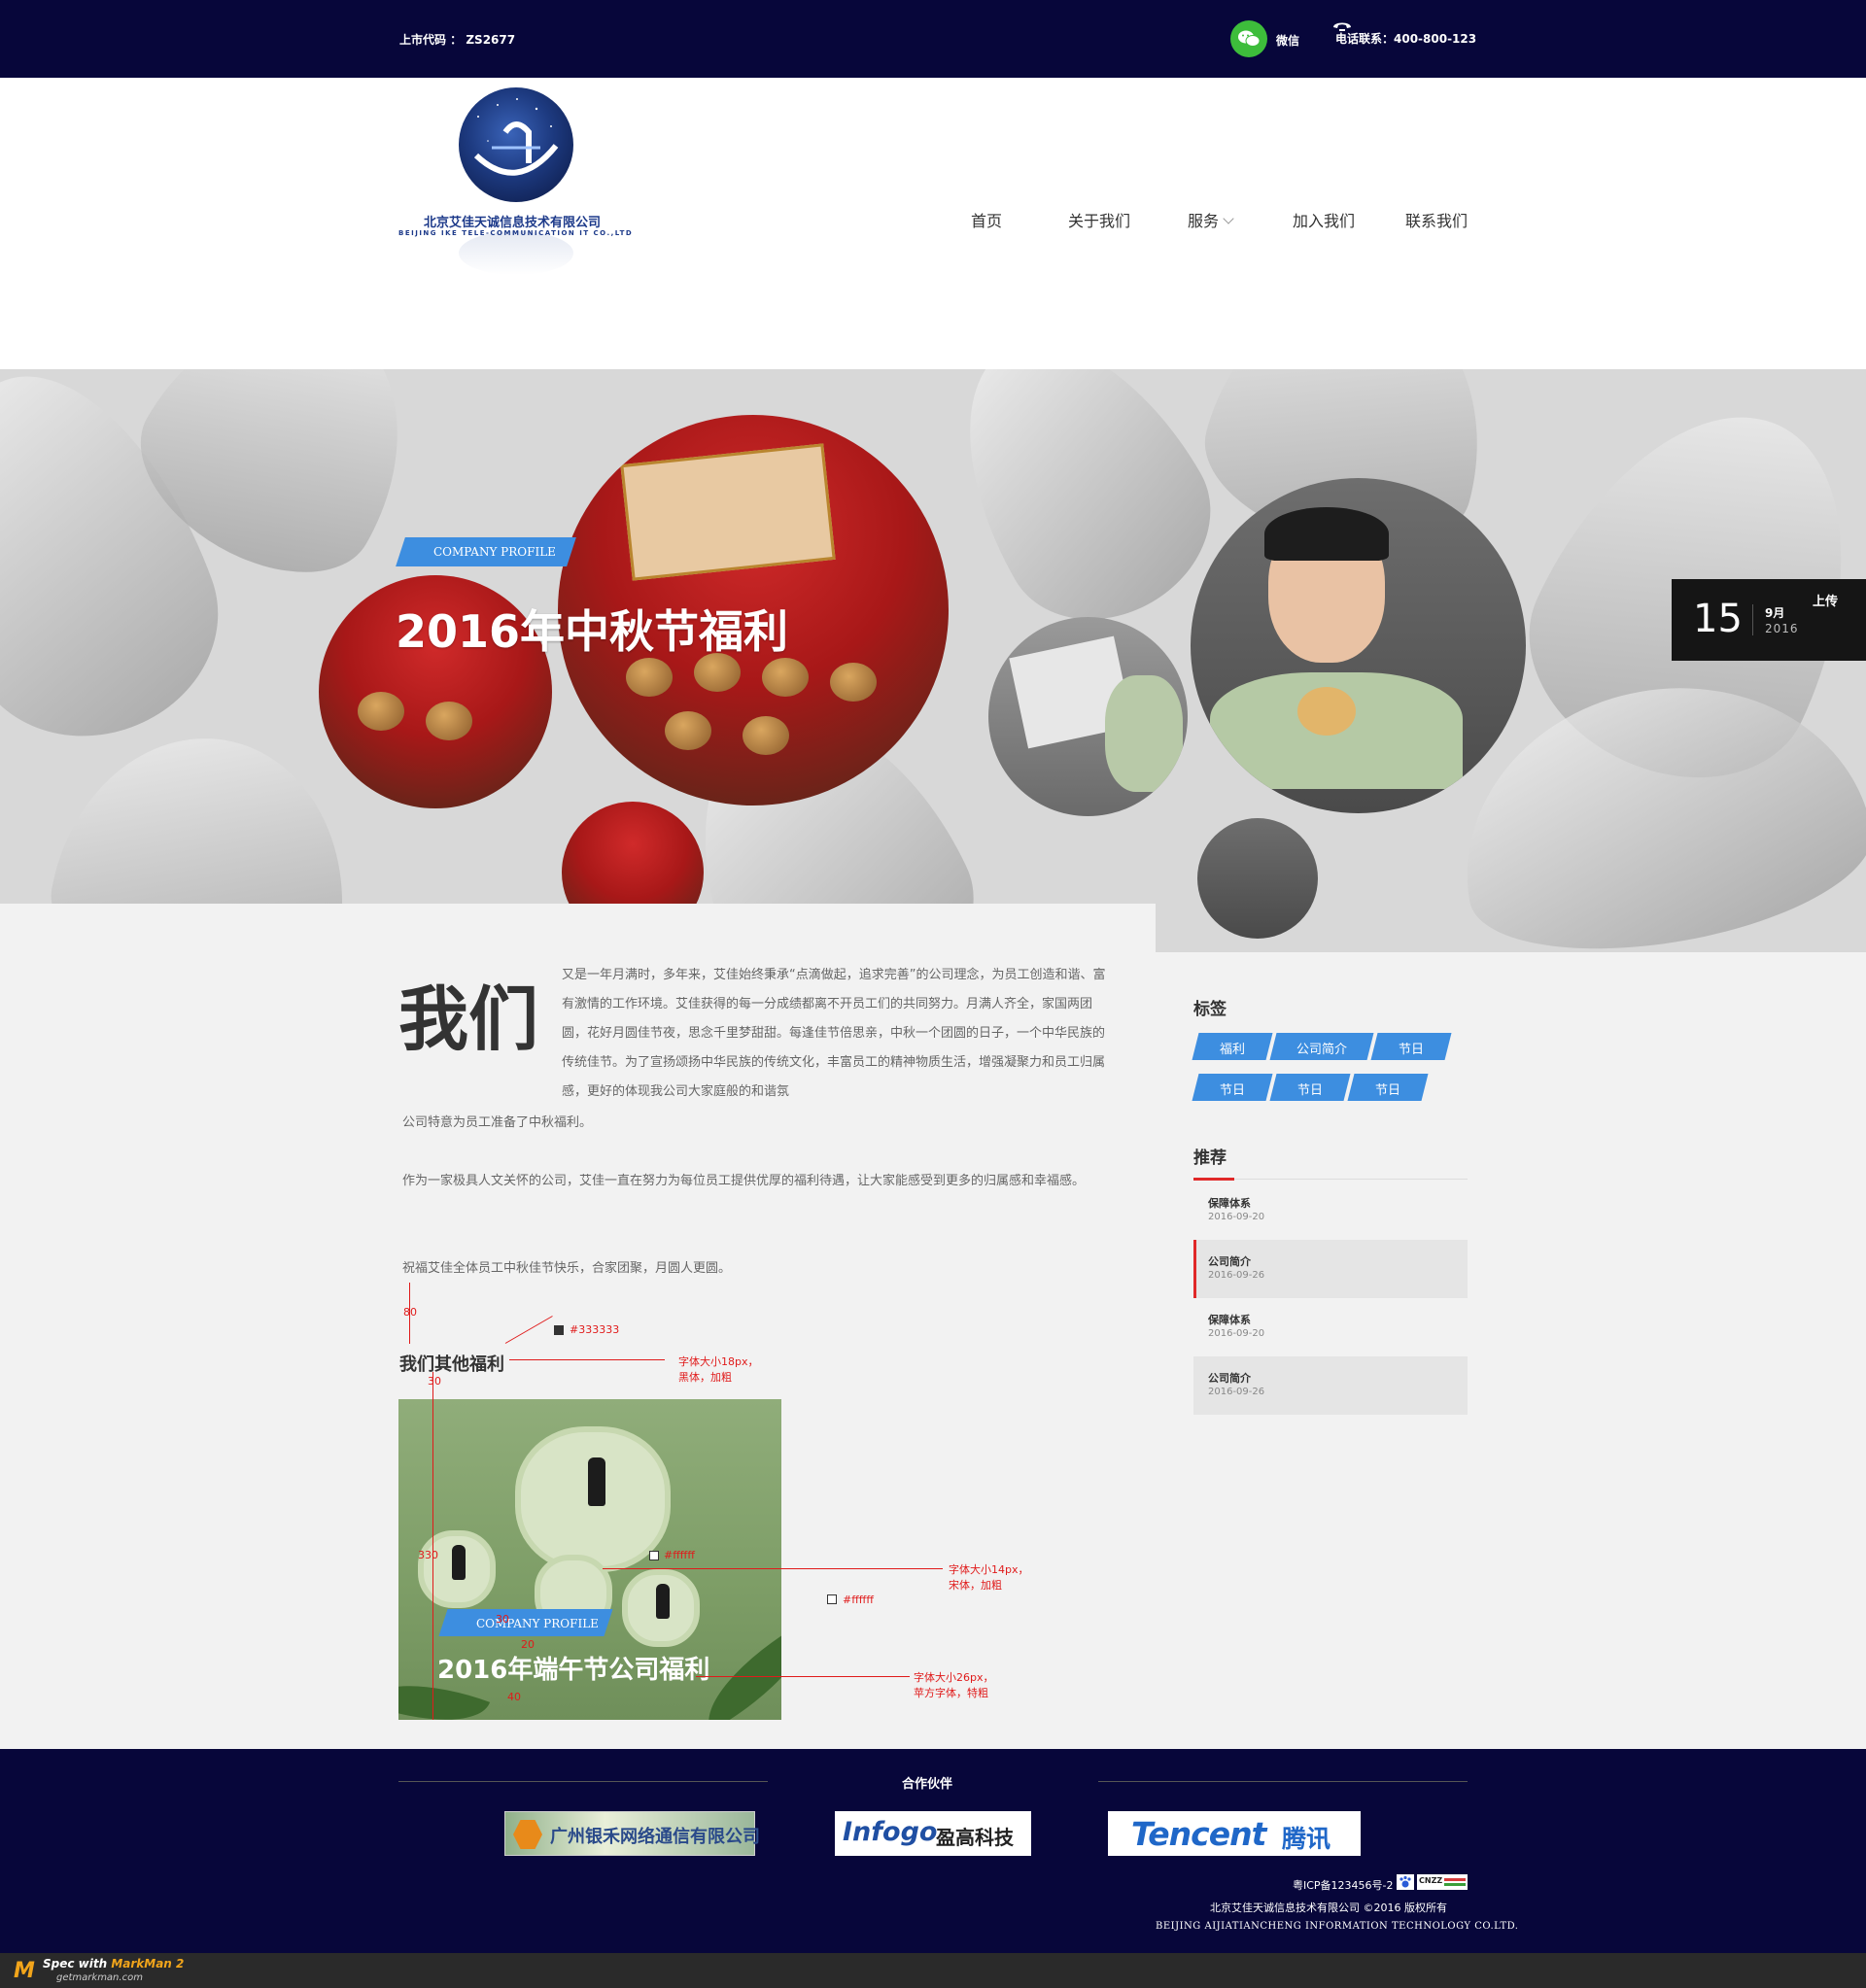 This screenshot has height=1988, width=1866. I want to click on article-paragraph-3: 祝福艾佳全体员工中秋佳节快乐，合家团聚，月圆人更圆。, so click(567, 1268).